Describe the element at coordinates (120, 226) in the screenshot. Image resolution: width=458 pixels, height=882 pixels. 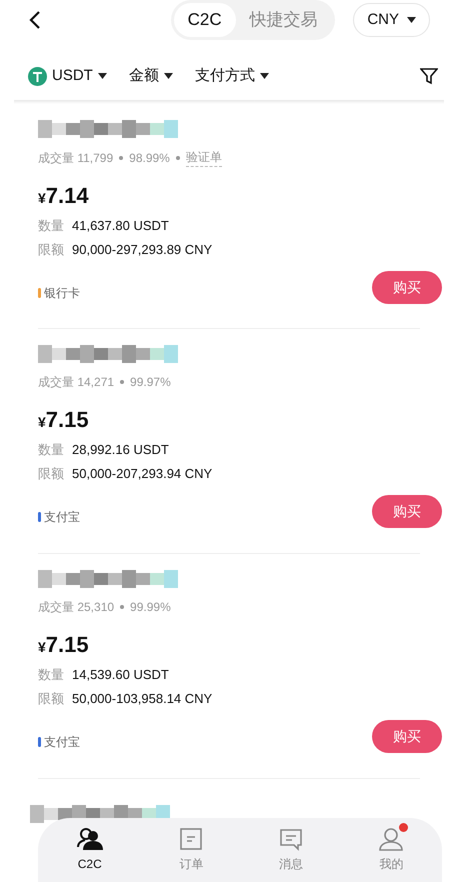
I see `quantity-value: 41,637.80 USDT` at that location.